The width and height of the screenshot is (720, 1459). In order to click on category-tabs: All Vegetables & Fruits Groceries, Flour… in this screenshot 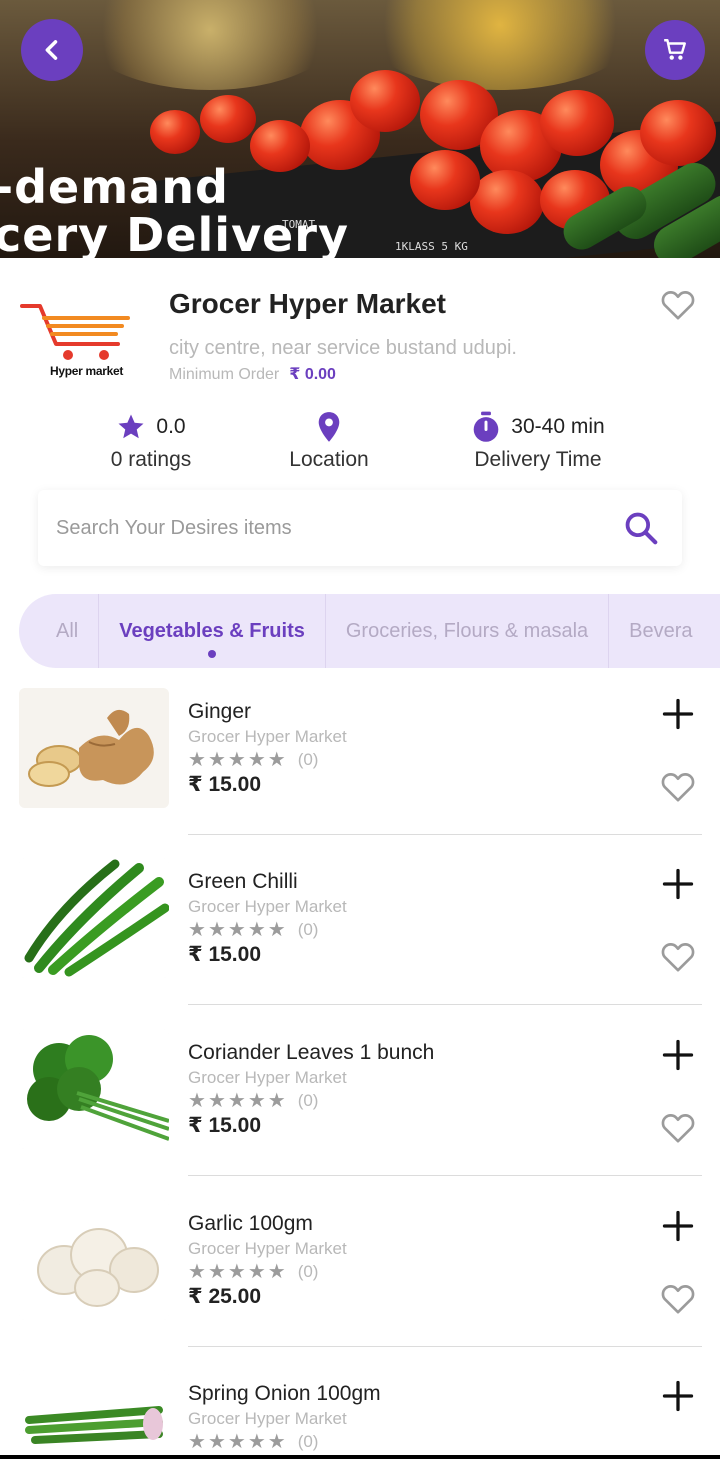, I will do `click(369, 631)`.